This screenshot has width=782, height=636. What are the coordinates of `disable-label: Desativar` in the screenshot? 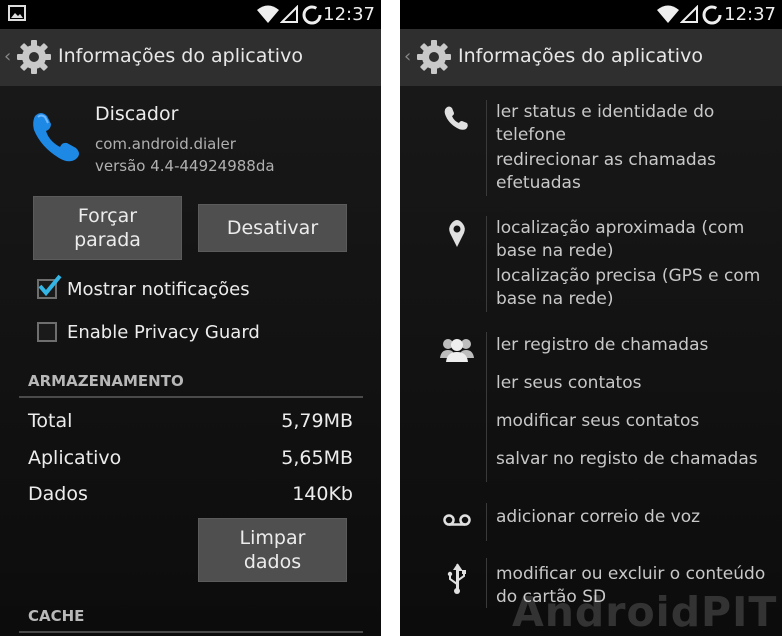 It's located at (272, 228).